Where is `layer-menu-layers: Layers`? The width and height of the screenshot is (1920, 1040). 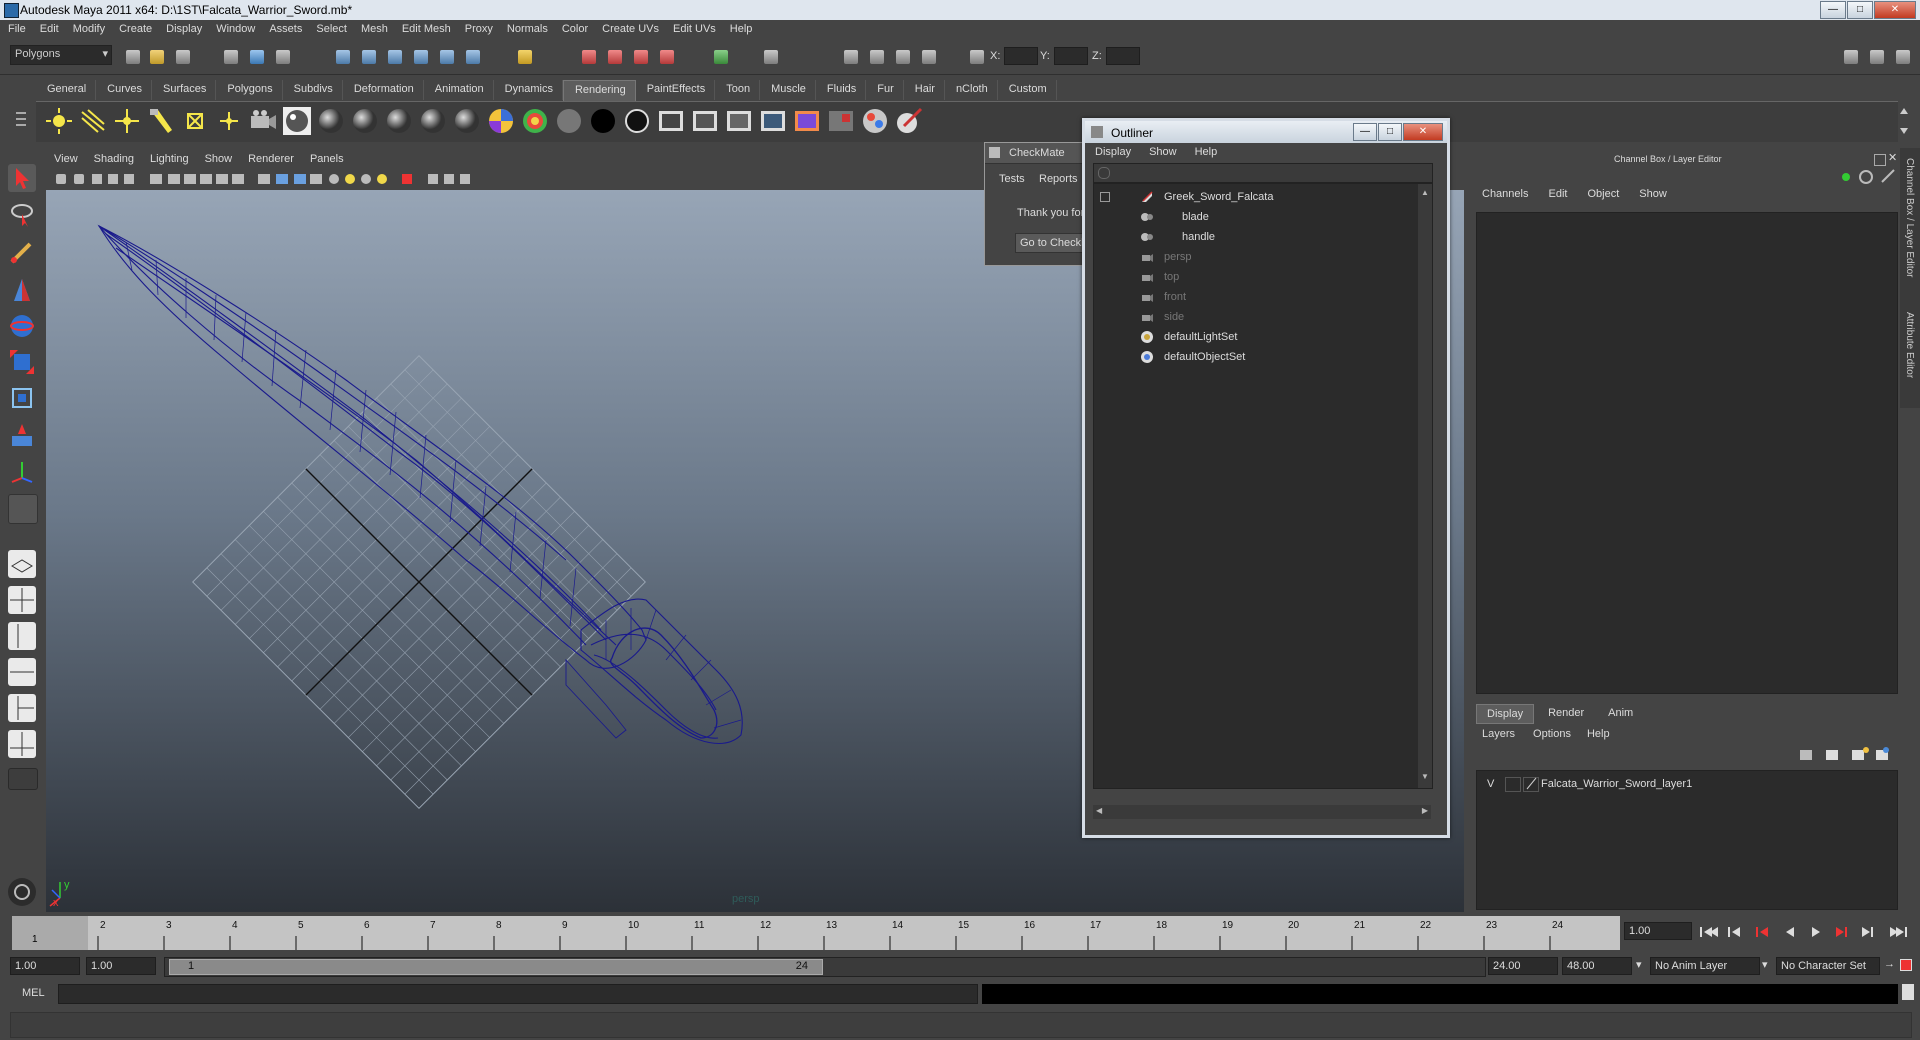 layer-menu-layers: Layers is located at coordinates (1501, 734).